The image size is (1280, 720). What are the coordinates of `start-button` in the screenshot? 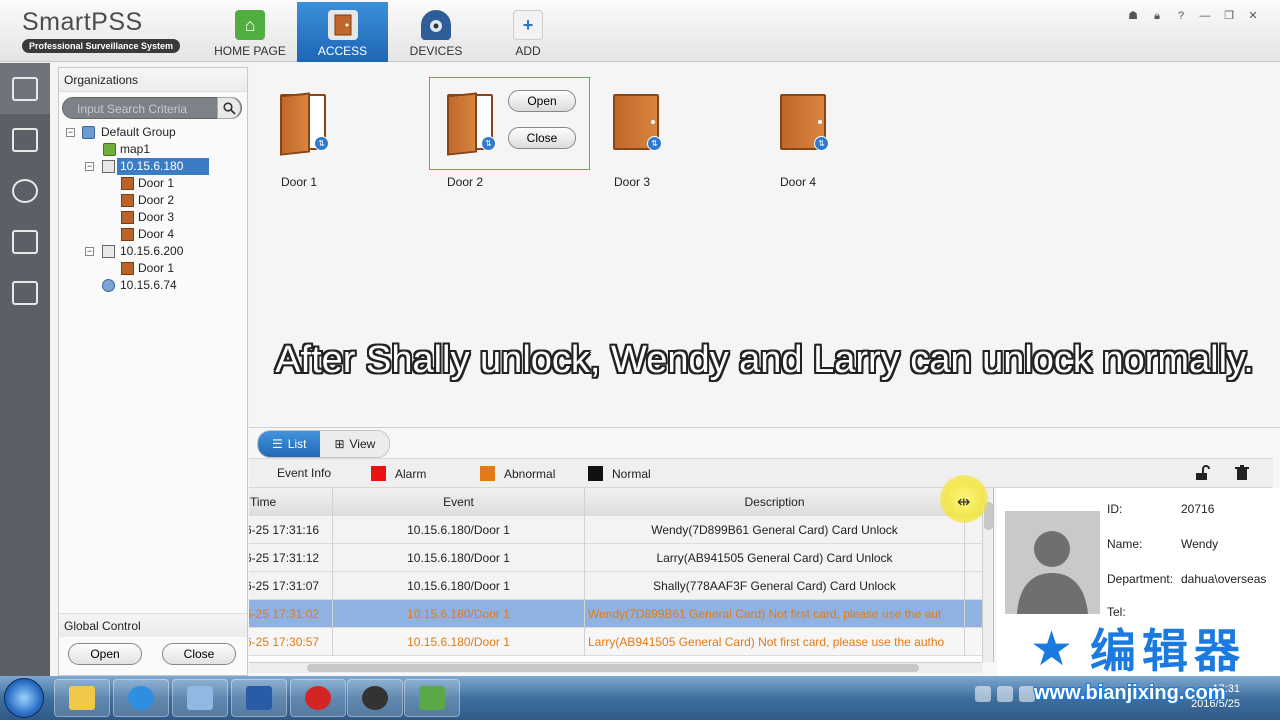 It's located at (24, 698).